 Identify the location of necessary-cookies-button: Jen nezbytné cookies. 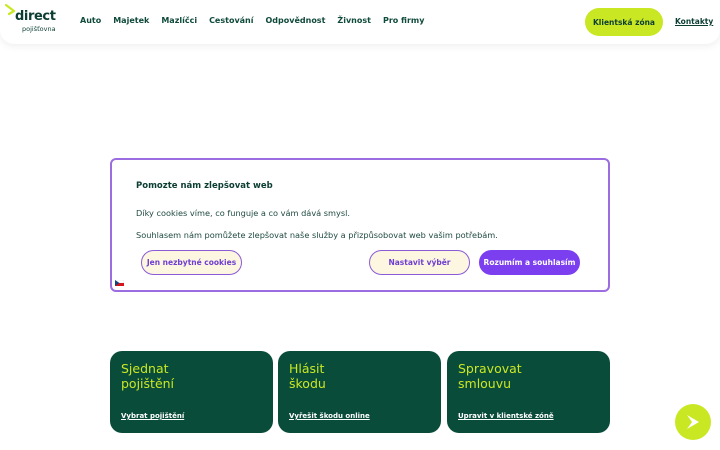
(191, 262).